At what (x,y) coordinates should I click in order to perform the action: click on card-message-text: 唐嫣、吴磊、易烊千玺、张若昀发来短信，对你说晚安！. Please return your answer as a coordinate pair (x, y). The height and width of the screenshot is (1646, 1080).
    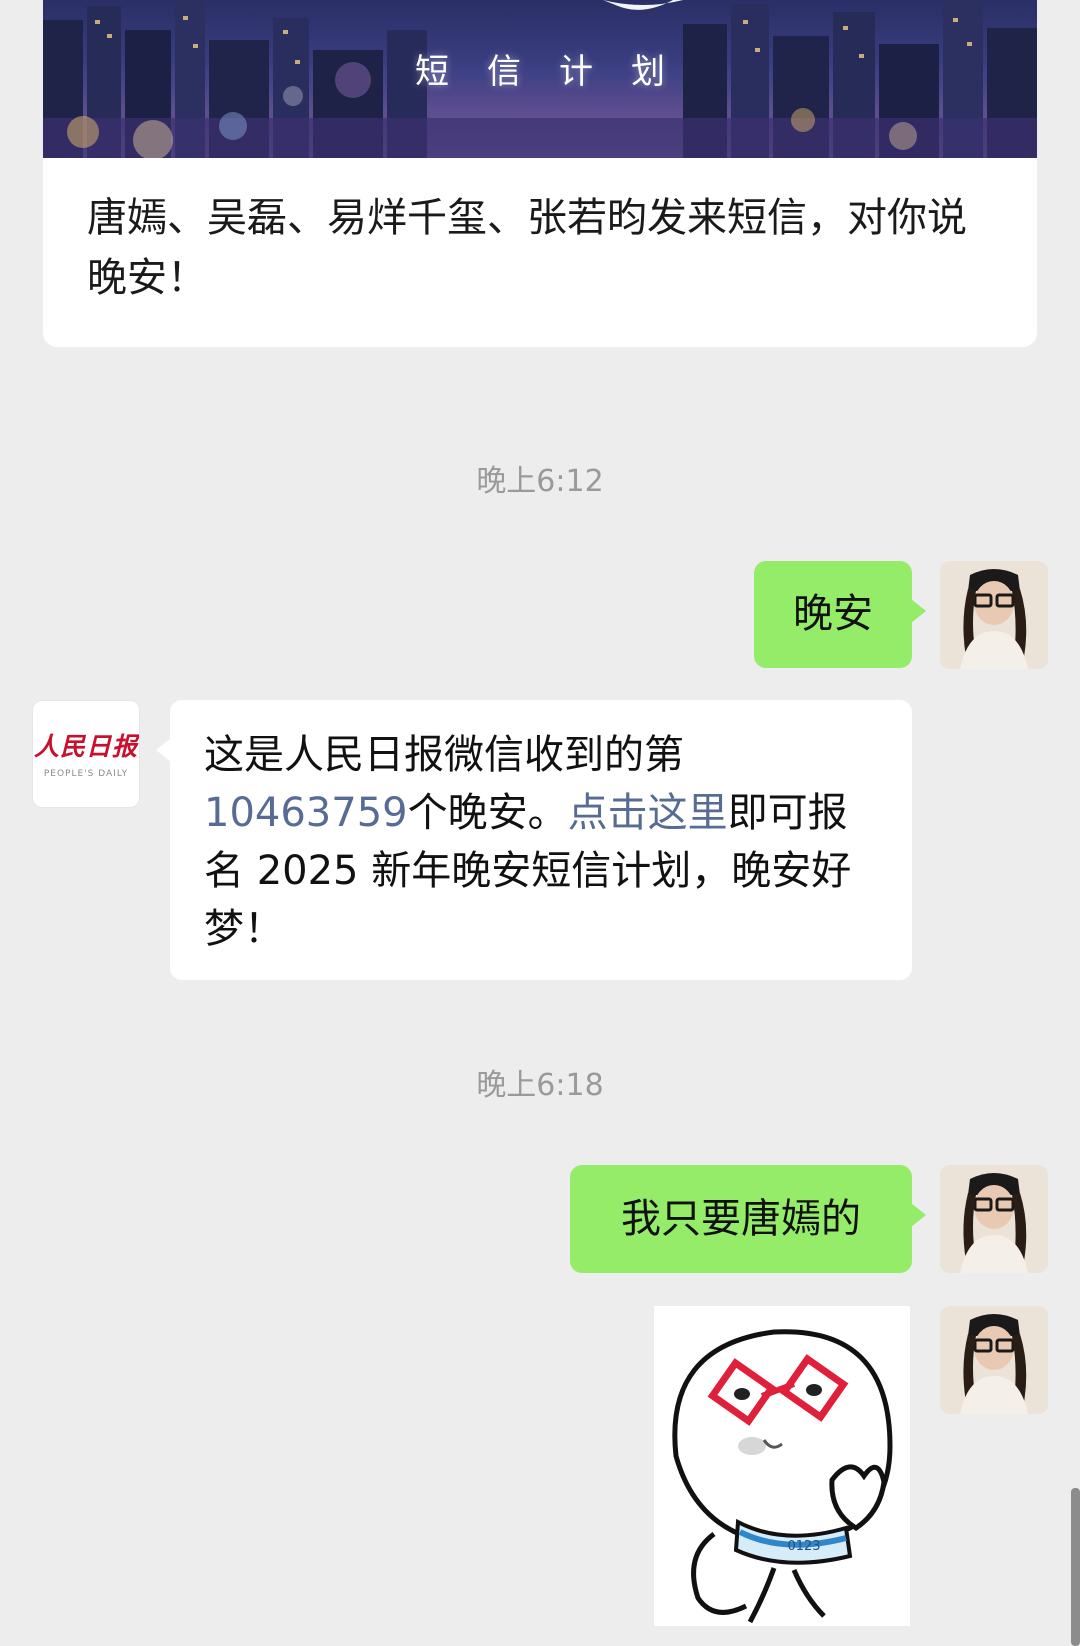
    Looking at the image, I should click on (527, 248).